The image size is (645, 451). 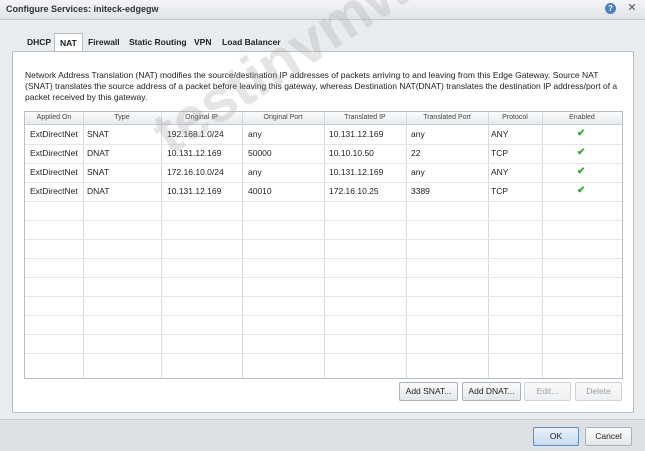 I want to click on cell-translated-port: 22, so click(x=416, y=153).